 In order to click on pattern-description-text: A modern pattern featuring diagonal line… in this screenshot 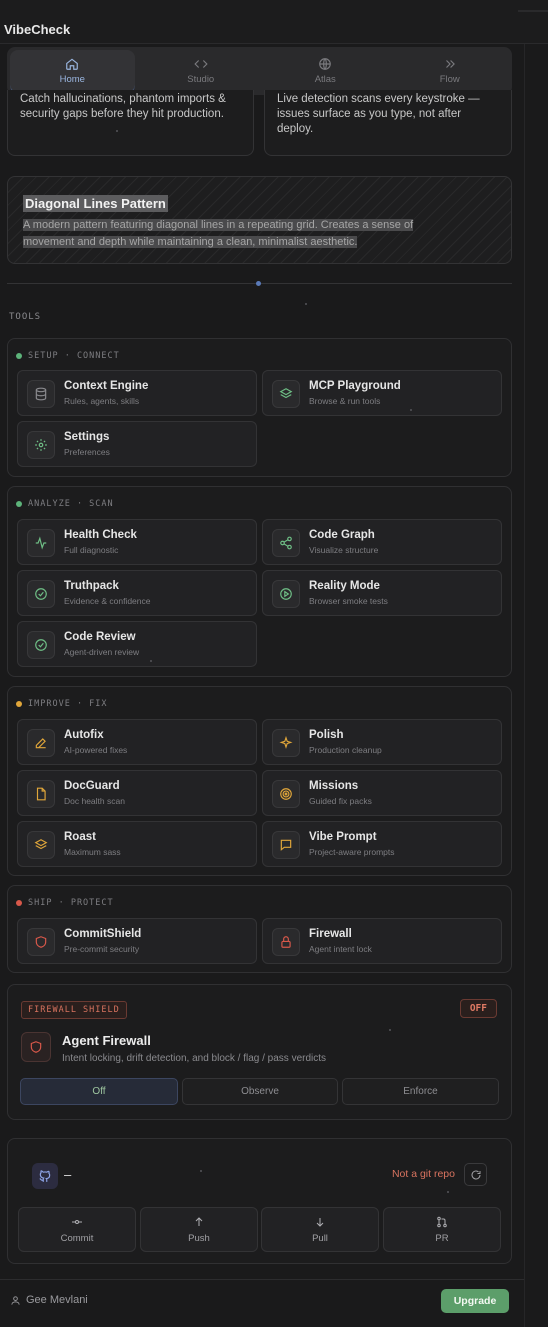, I will do `click(218, 233)`.